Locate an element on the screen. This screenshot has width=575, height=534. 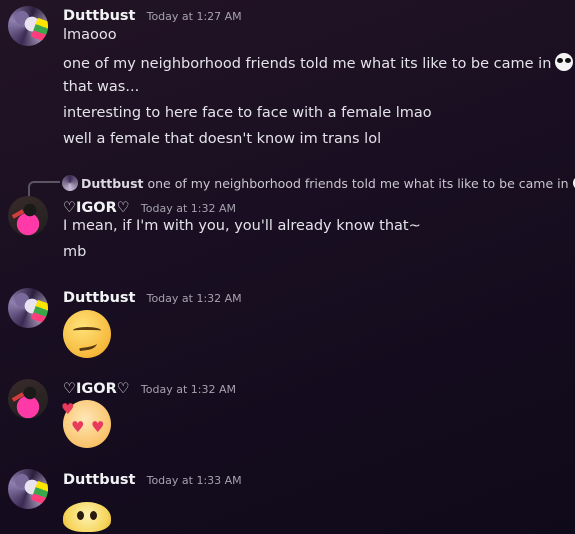
message-group: ♡IGOR♡ Today at 1:32 AM ♥ ♥ ♥ is located at coordinates (287, 412).